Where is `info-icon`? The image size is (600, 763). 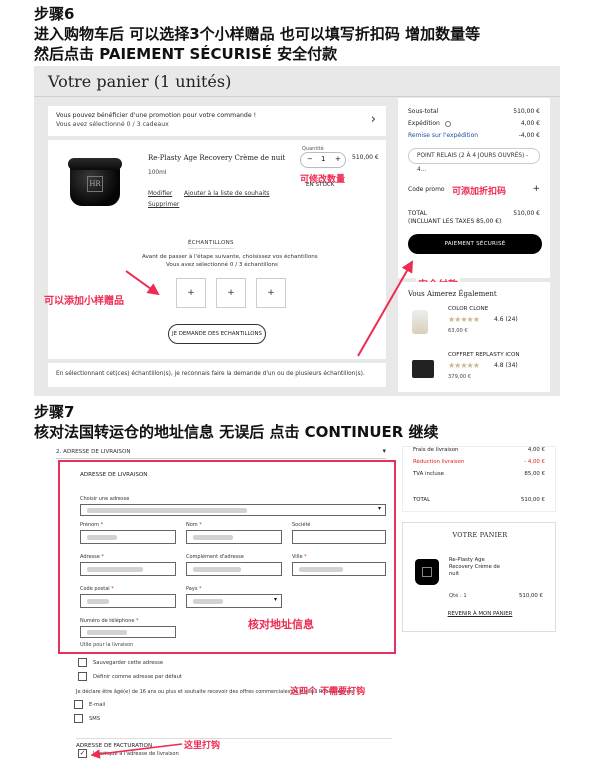 info-icon is located at coordinates (447, 123).